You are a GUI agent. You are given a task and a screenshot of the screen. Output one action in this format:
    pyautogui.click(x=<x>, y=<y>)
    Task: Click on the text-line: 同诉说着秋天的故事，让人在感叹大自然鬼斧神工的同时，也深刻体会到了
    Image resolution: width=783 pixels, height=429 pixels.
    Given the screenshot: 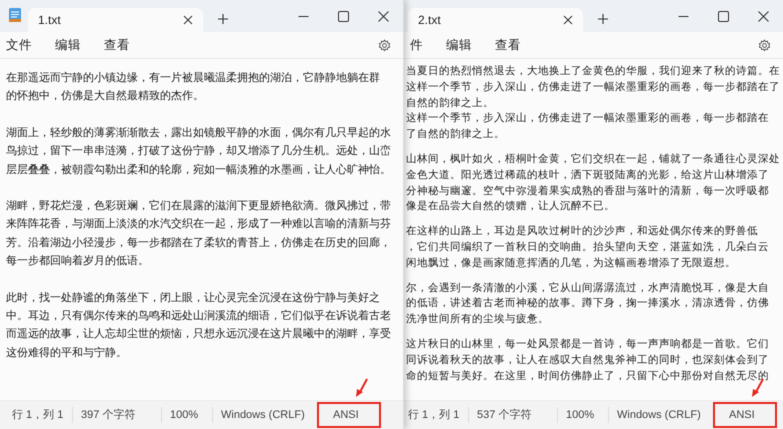 What is the action you would take?
    pyautogui.click(x=587, y=360)
    